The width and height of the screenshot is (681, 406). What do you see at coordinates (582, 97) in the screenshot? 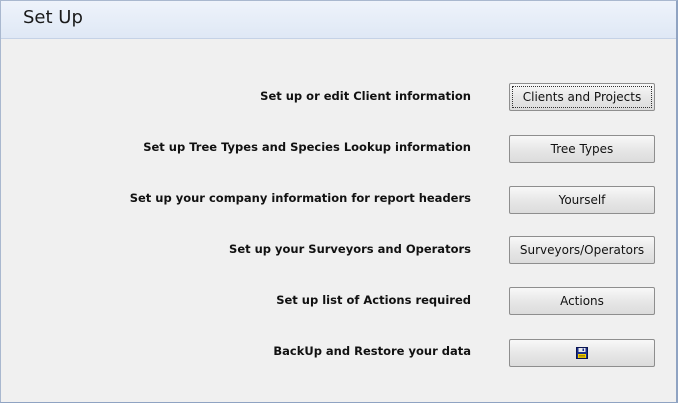
I see `clients-and-projects-button: Clients and Projects` at bounding box center [582, 97].